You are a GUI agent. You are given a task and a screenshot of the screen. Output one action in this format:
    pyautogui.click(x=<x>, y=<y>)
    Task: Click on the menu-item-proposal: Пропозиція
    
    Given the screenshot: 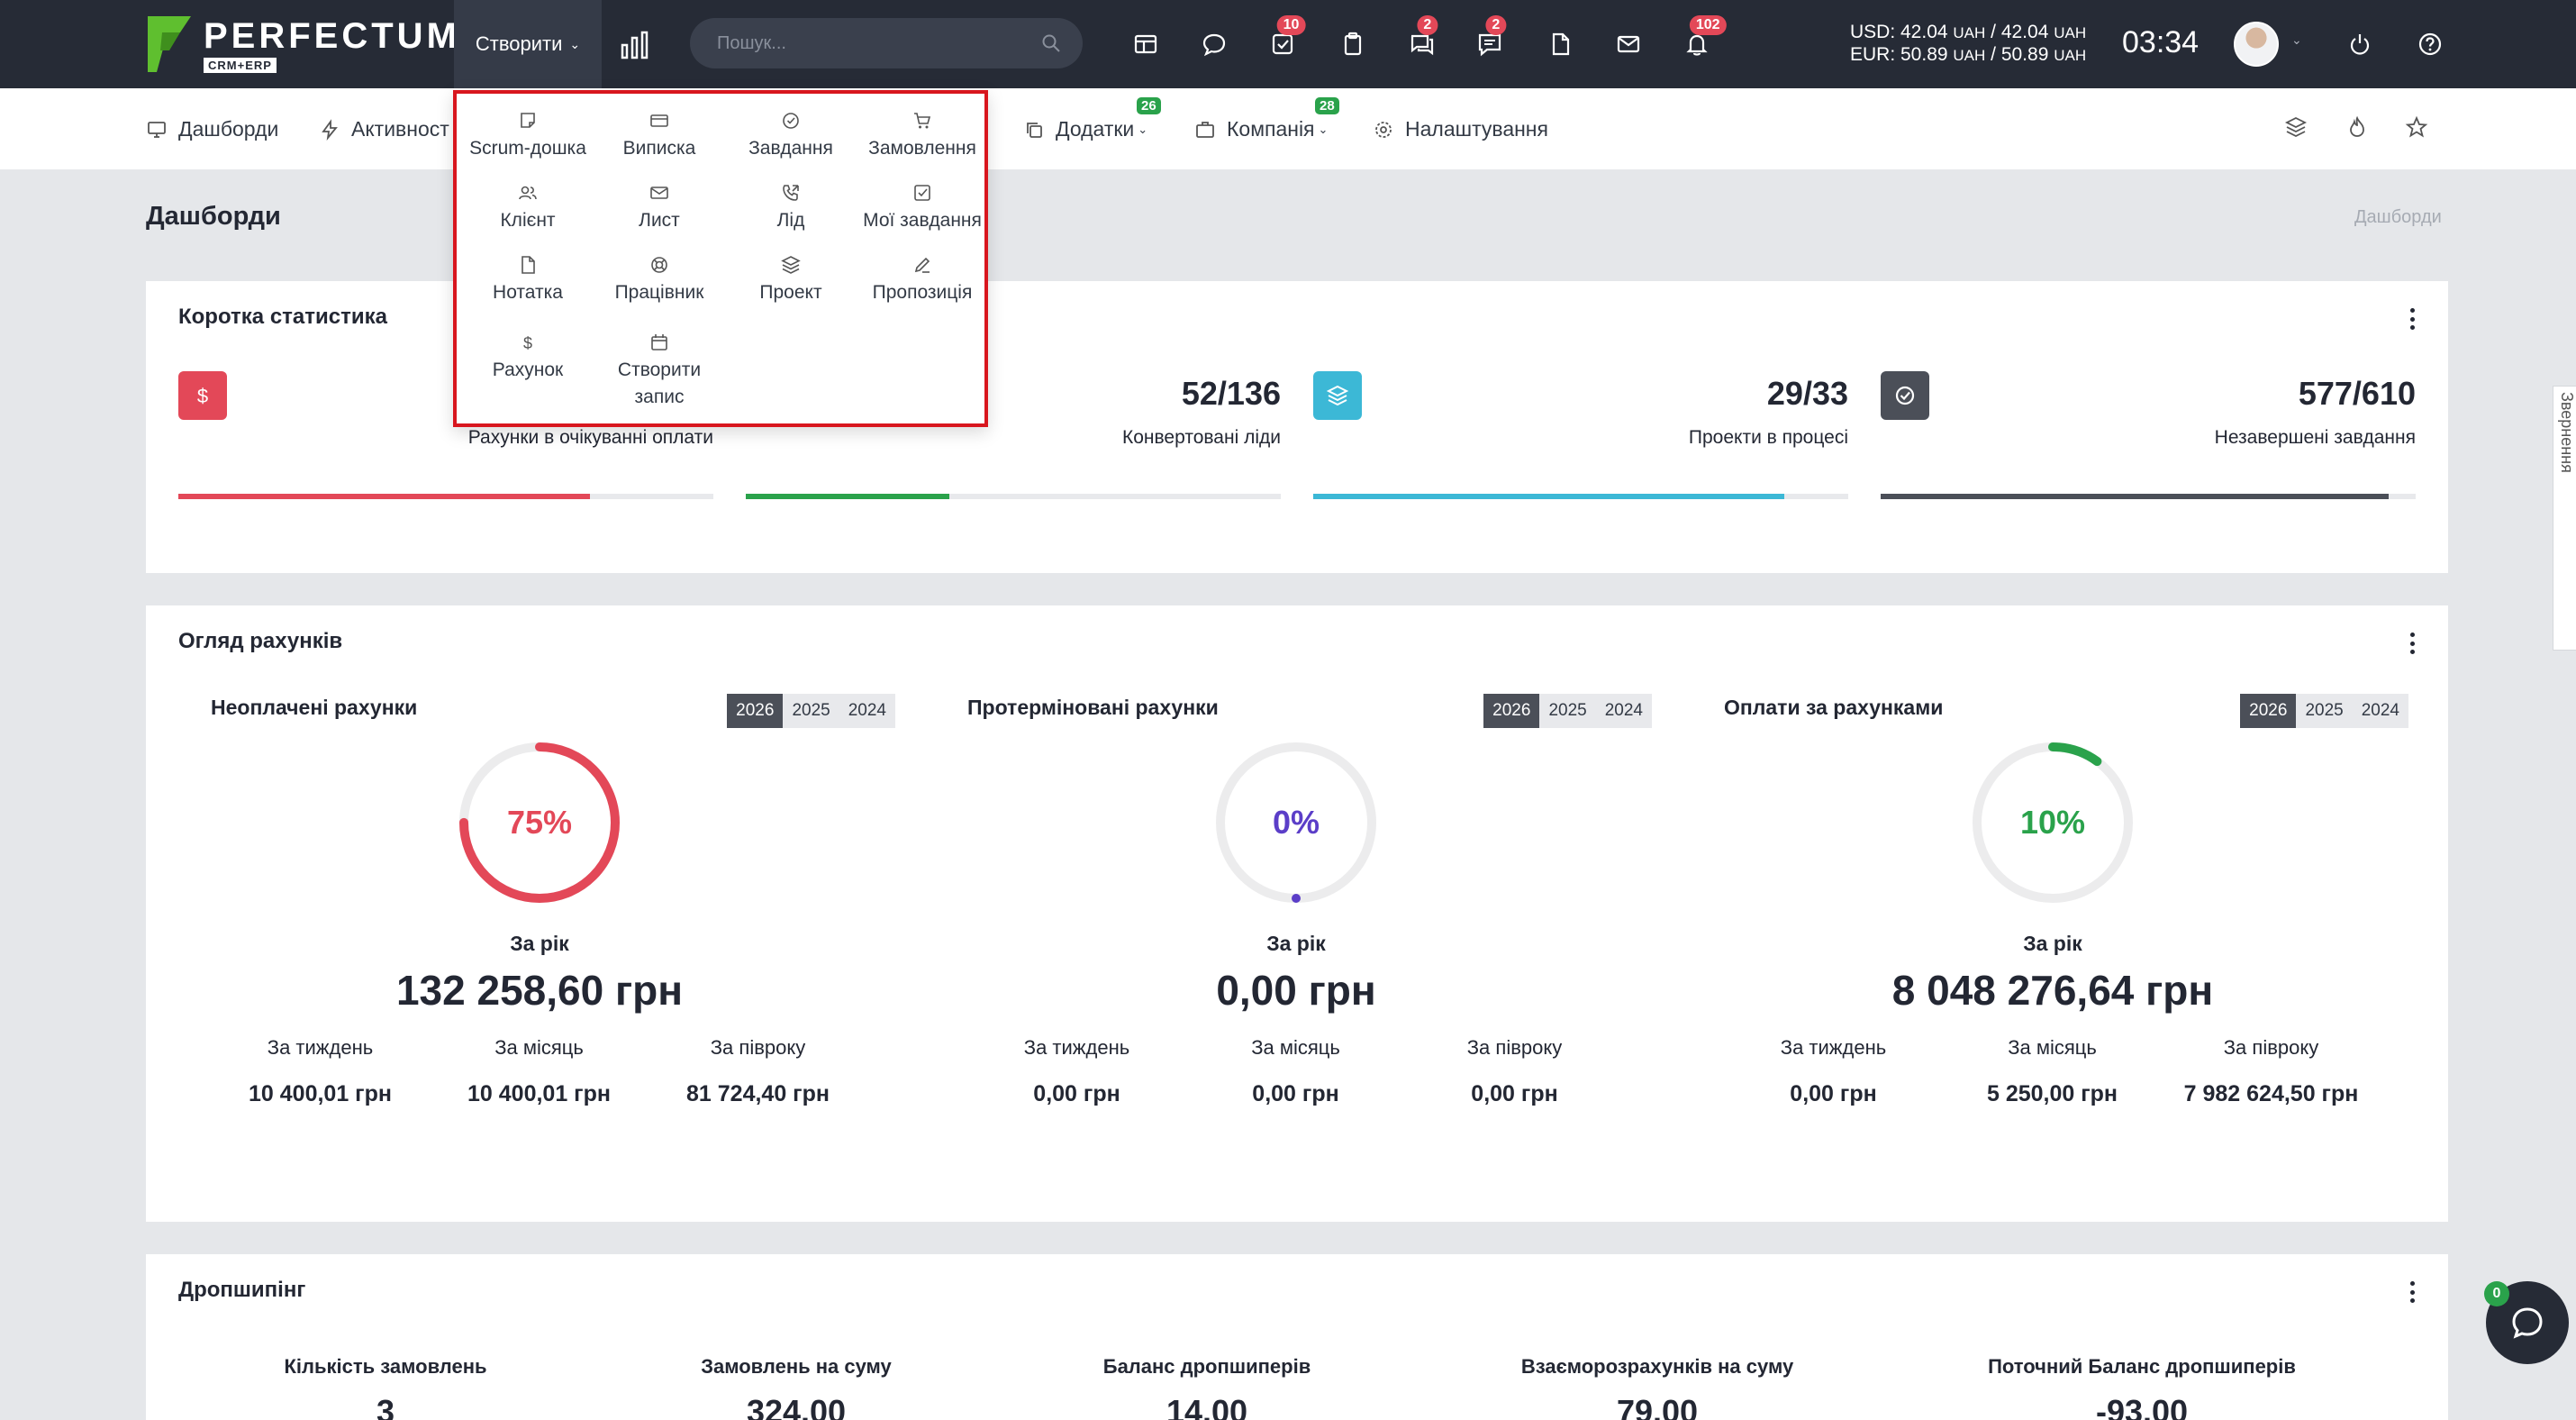 What is the action you would take?
    pyautogui.click(x=923, y=280)
    